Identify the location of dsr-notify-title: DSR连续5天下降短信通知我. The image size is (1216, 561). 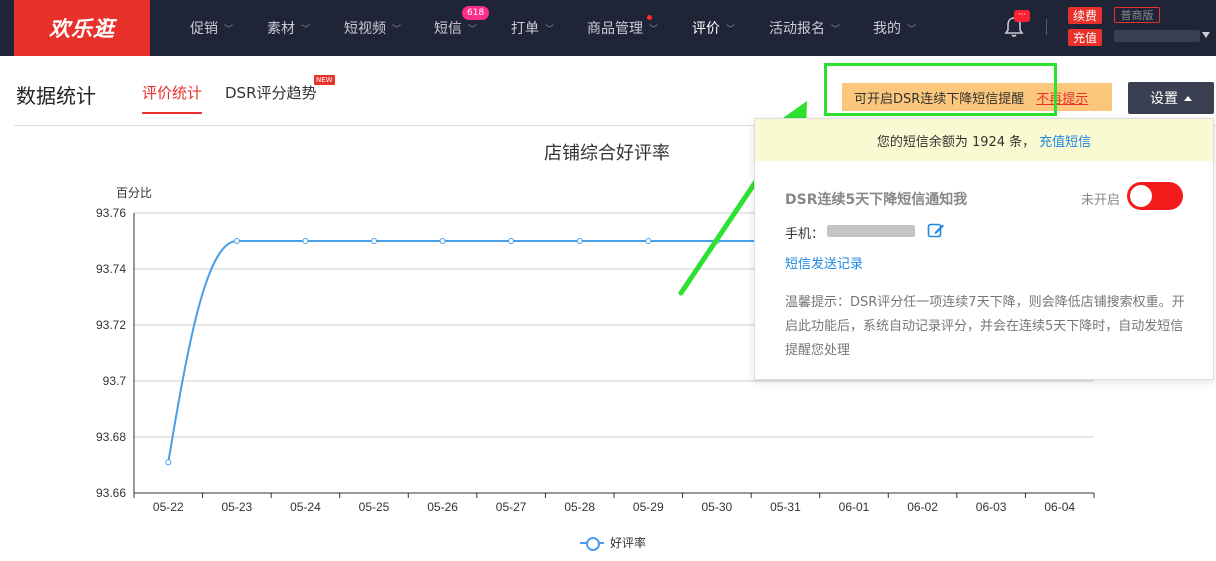
(876, 200).